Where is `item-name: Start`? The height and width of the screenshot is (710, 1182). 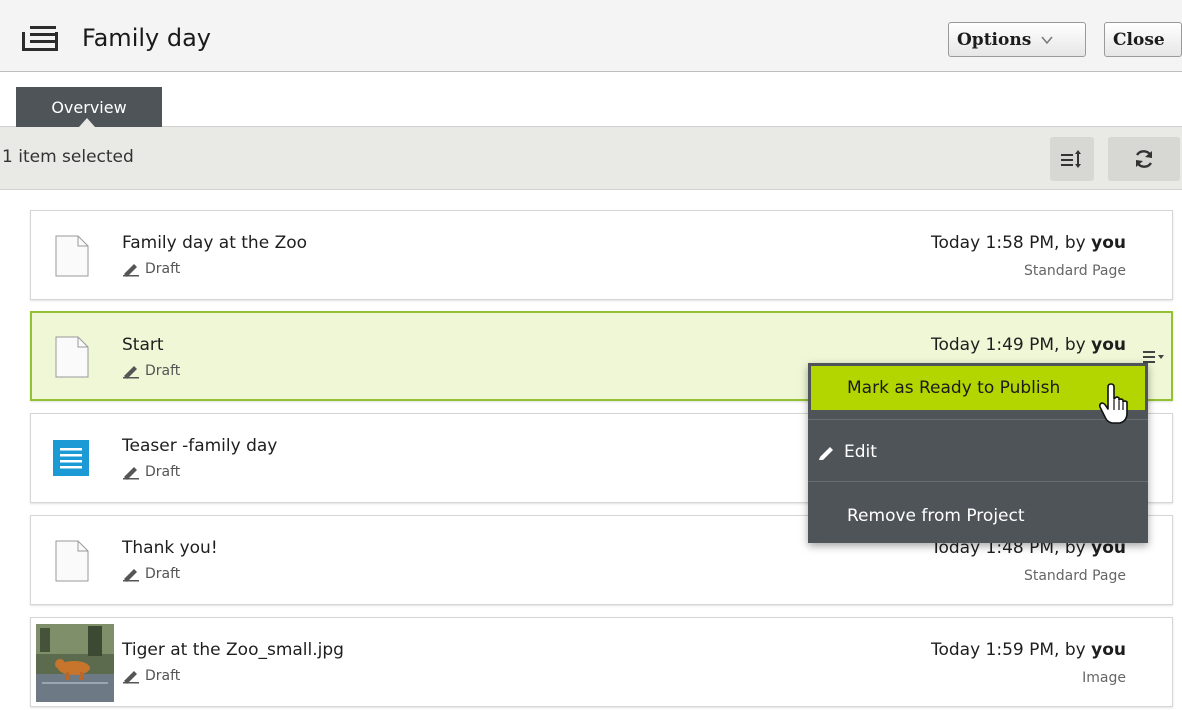
item-name: Start is located at coordinates (143, 345).